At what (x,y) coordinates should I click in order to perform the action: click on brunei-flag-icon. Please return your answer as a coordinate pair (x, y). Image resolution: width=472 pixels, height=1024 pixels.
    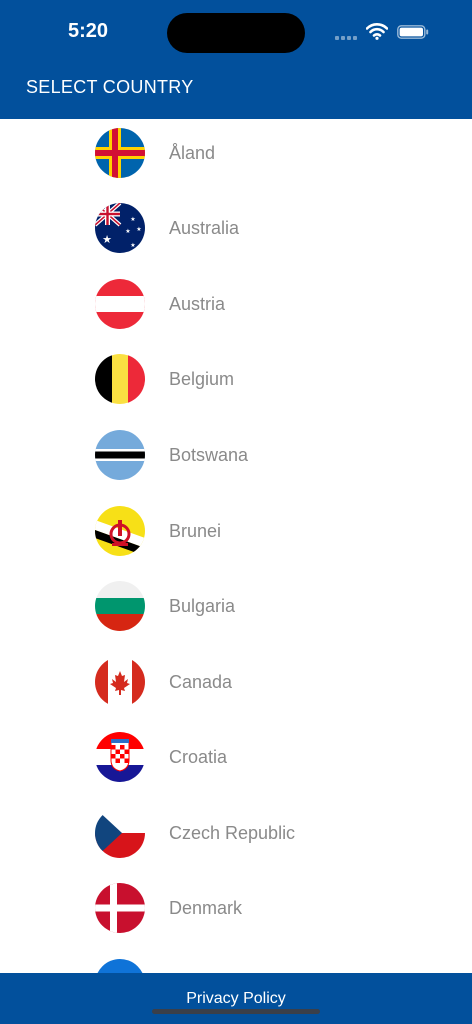
    Looking at the image, I should click on (120, 531).